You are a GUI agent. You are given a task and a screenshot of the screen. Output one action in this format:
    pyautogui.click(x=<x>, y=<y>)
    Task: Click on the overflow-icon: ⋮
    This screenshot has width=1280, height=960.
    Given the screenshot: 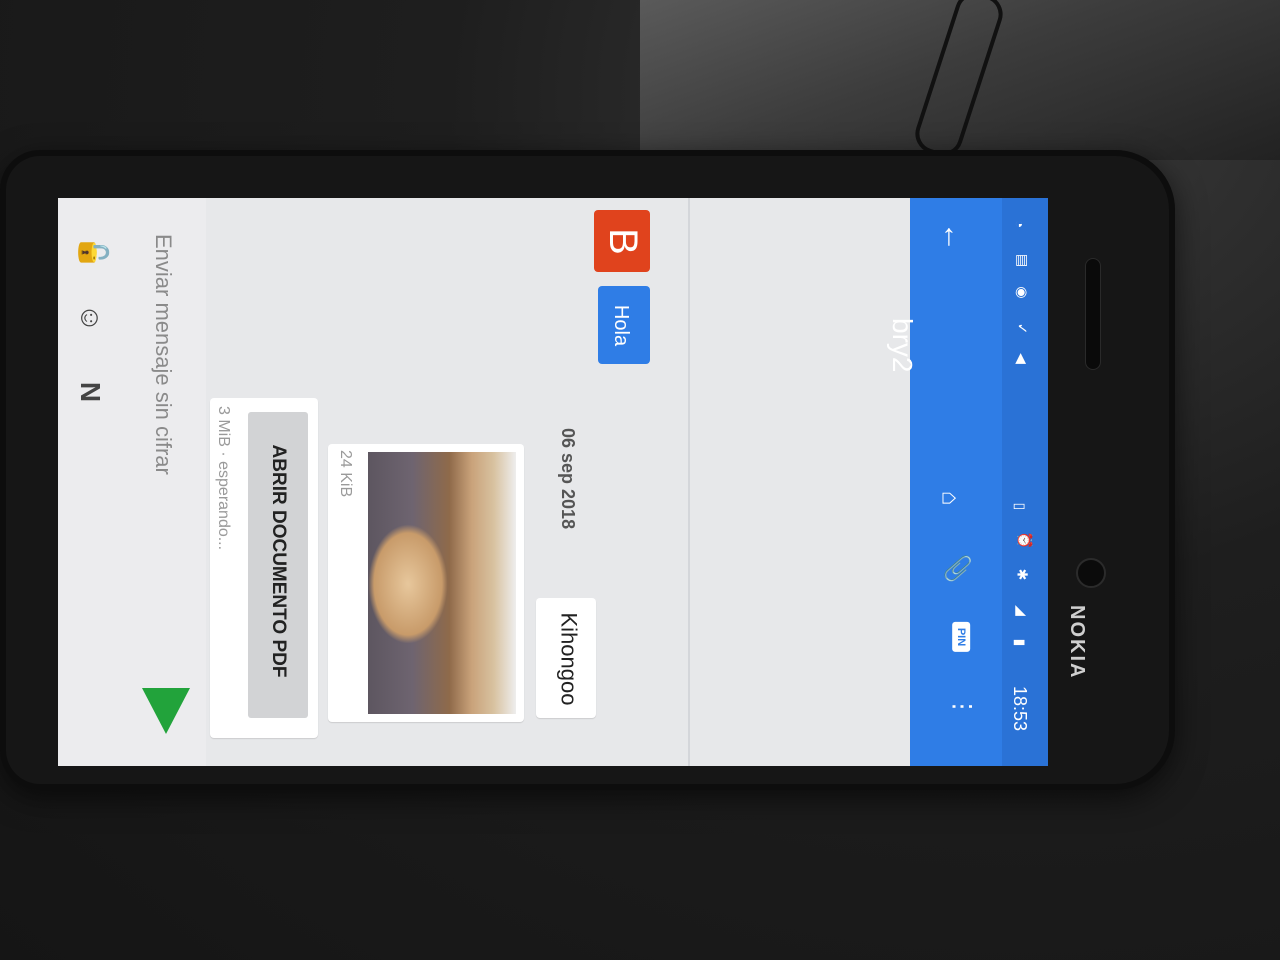 What is the action you would take?
    pyautogui.click(x=962, y=707)
    